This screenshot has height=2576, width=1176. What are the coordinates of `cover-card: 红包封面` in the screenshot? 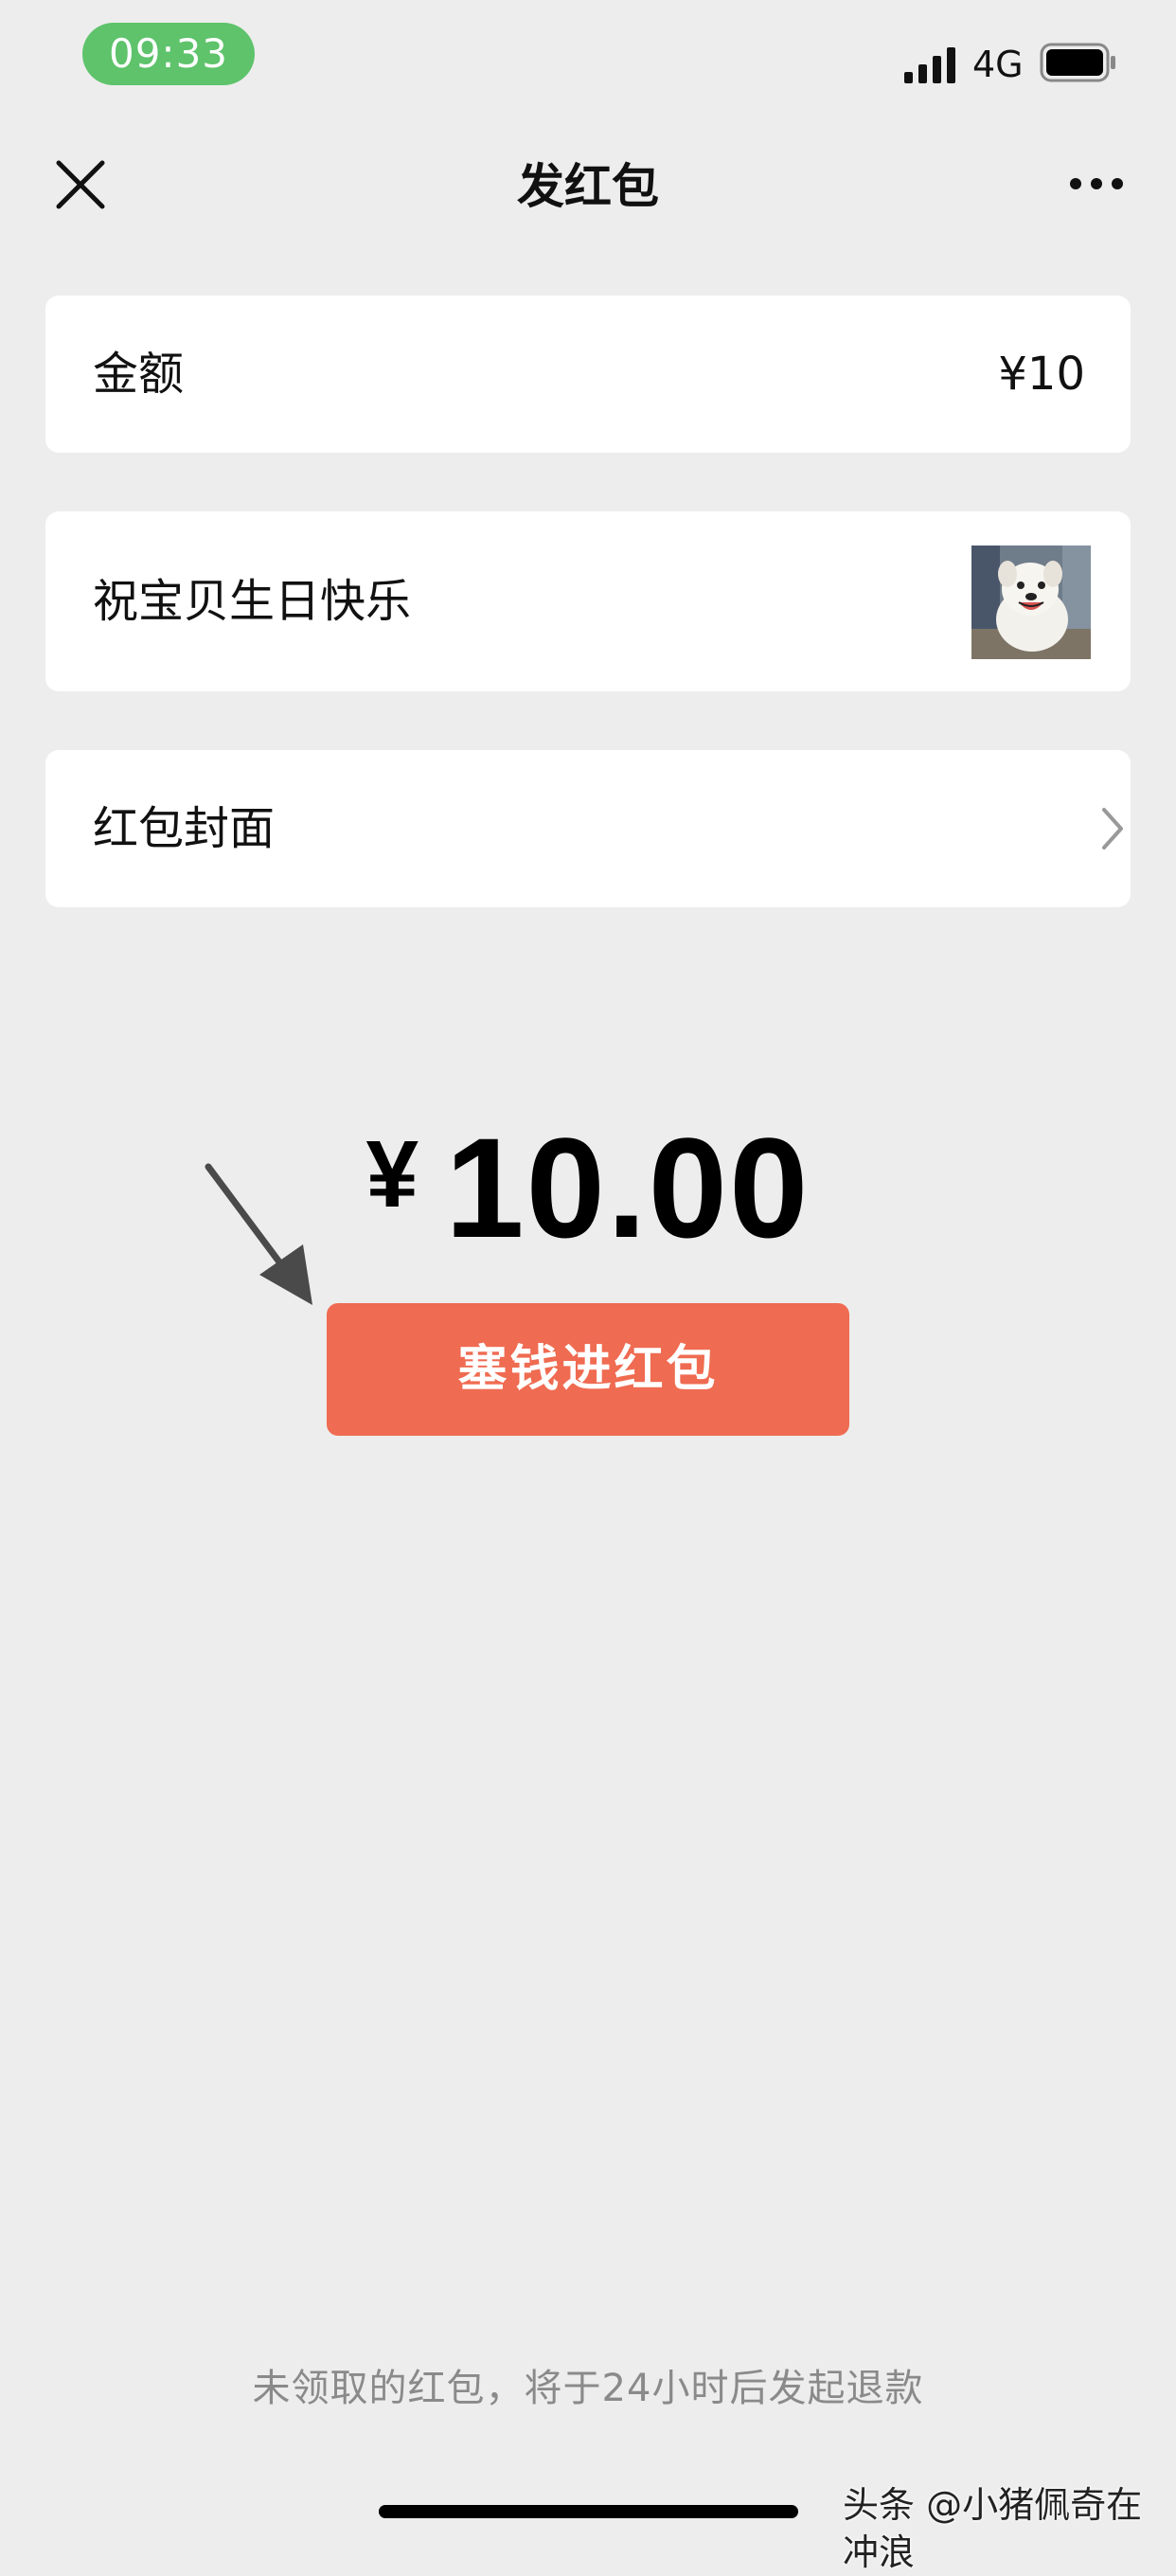 It's located at (588, 828).